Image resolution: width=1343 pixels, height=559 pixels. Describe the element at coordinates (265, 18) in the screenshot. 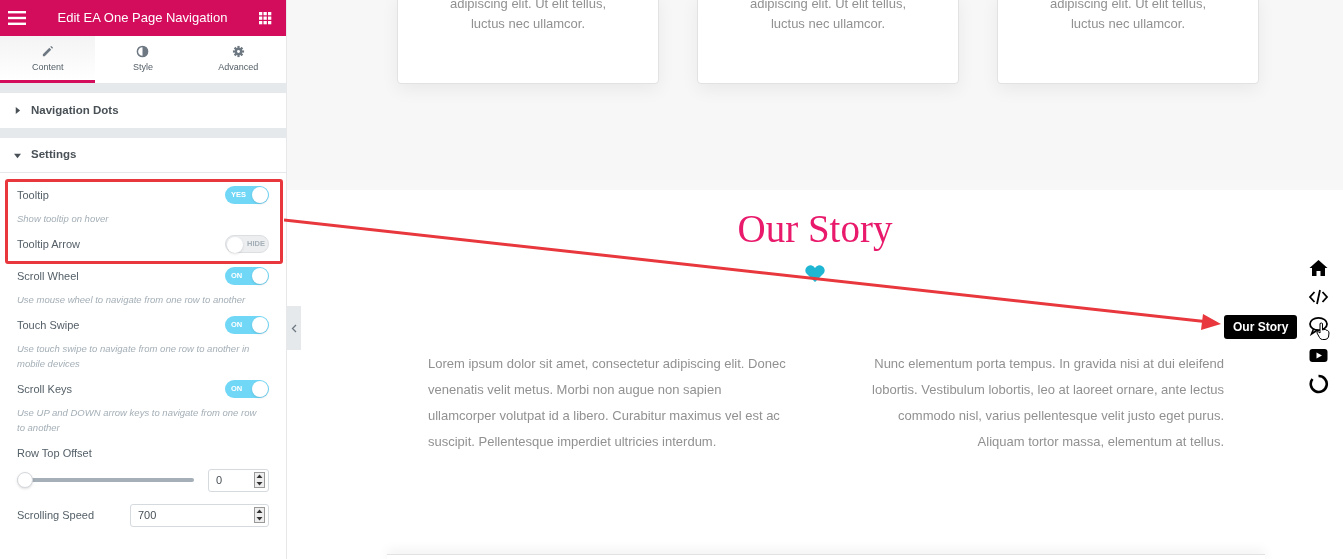

I see `grid-icon` at that location.